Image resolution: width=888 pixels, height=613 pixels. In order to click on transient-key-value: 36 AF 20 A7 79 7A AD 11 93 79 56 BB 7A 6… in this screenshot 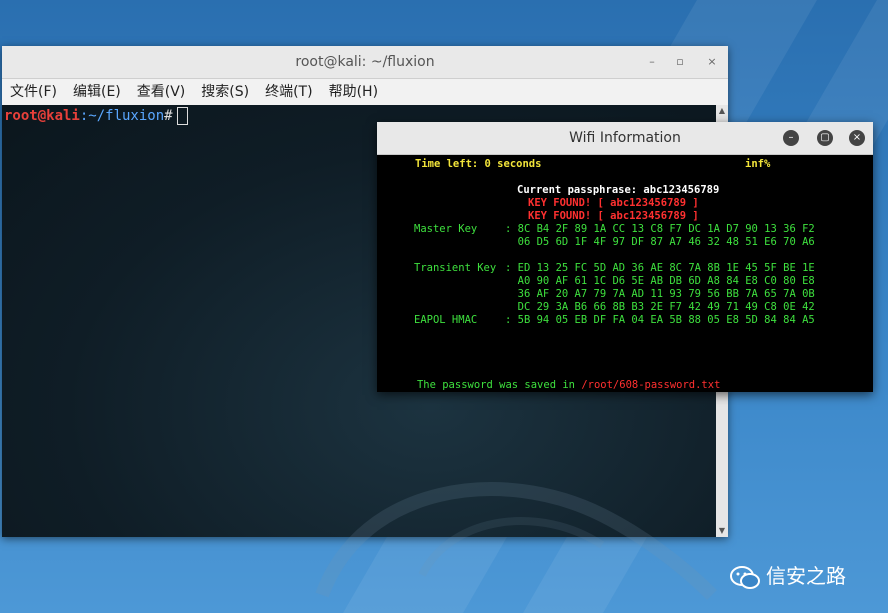, I will do `click(660, 294)`.